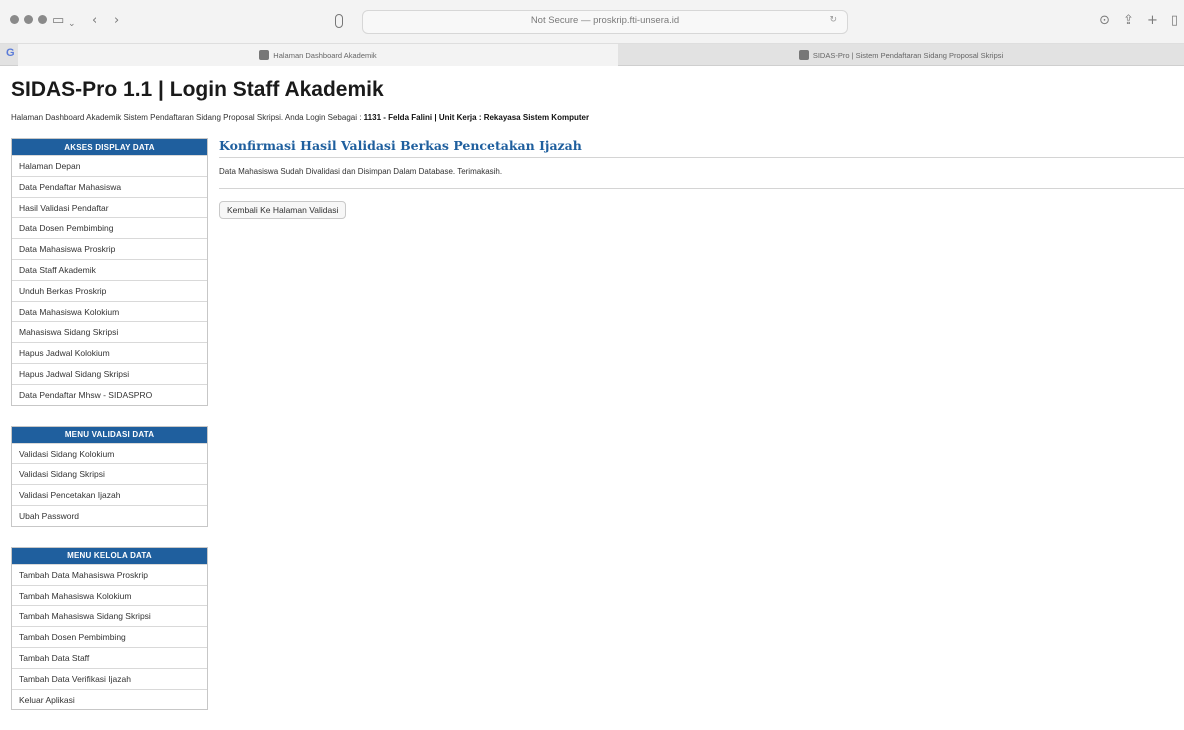  Describe the element at coordinates (14, 19) in the screenshot. I see `close-window-icon` at that location.